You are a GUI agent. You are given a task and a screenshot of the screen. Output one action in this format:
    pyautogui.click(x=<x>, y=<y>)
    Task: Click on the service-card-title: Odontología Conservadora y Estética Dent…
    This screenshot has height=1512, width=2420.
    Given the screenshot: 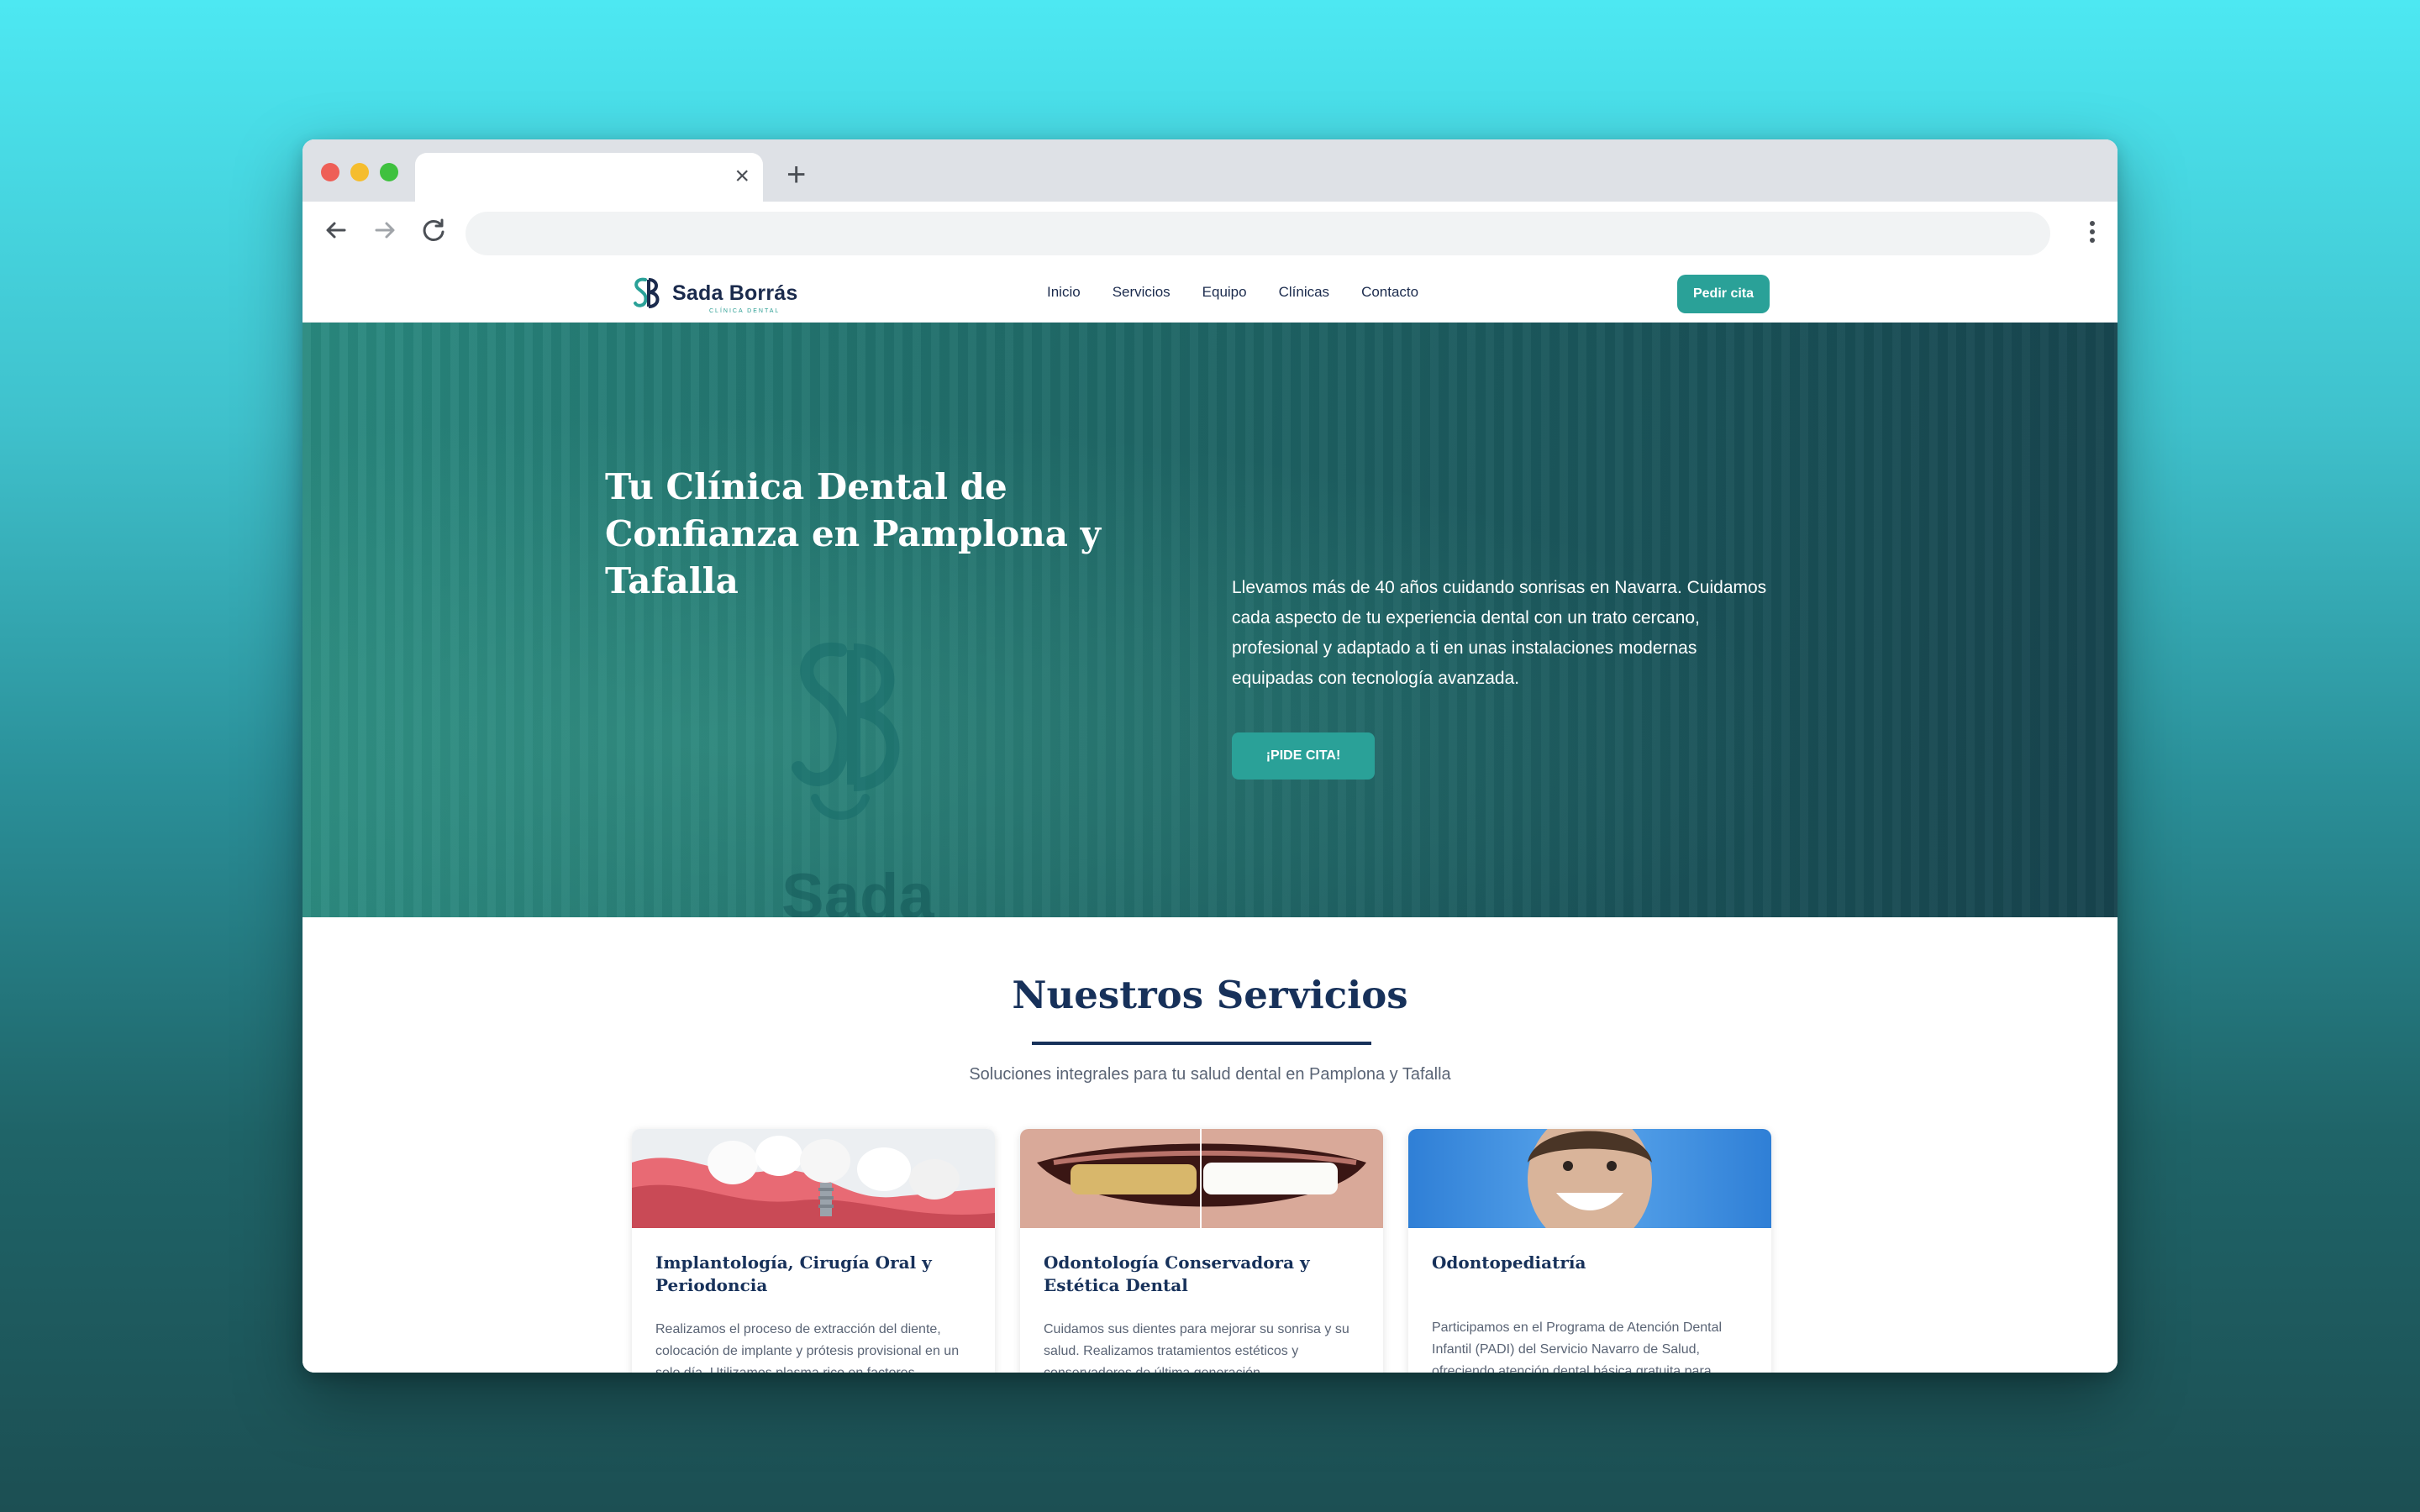 What is the action you would take?
    pyautogui.click(x=1177, y=1273)
    